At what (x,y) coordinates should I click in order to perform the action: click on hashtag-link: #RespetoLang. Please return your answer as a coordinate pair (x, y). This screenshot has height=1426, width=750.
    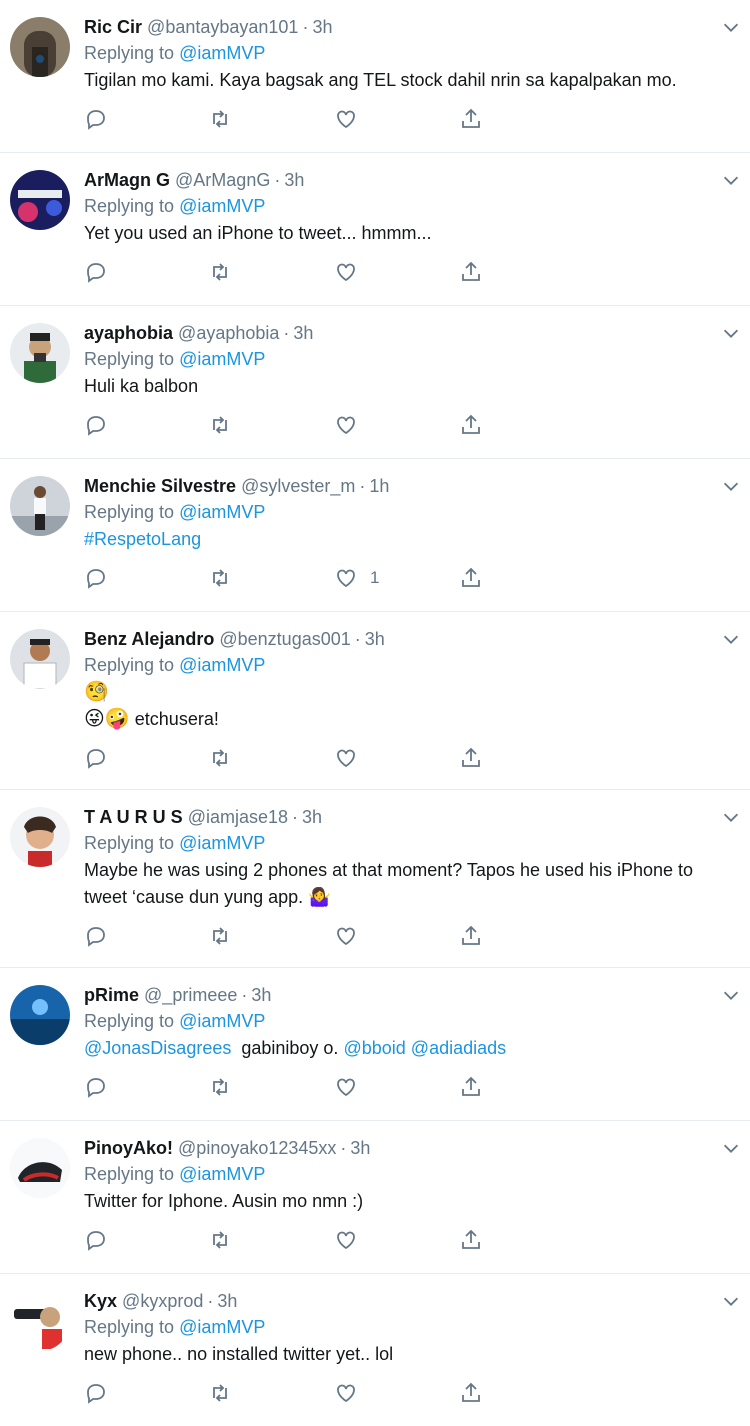
    Looking at the image, I should click on (142, 539).